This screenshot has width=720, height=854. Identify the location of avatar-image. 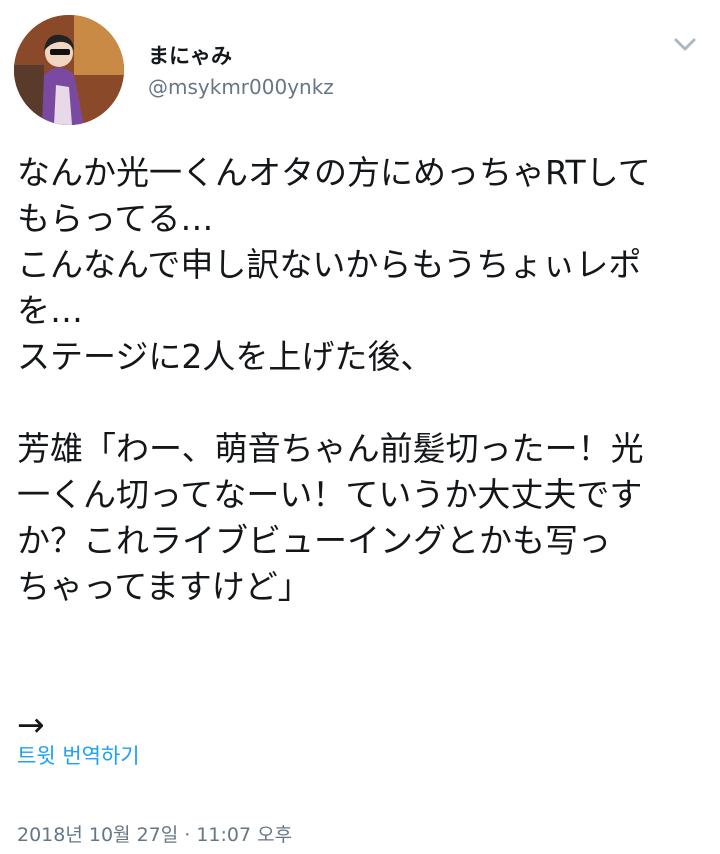
(69, 70).